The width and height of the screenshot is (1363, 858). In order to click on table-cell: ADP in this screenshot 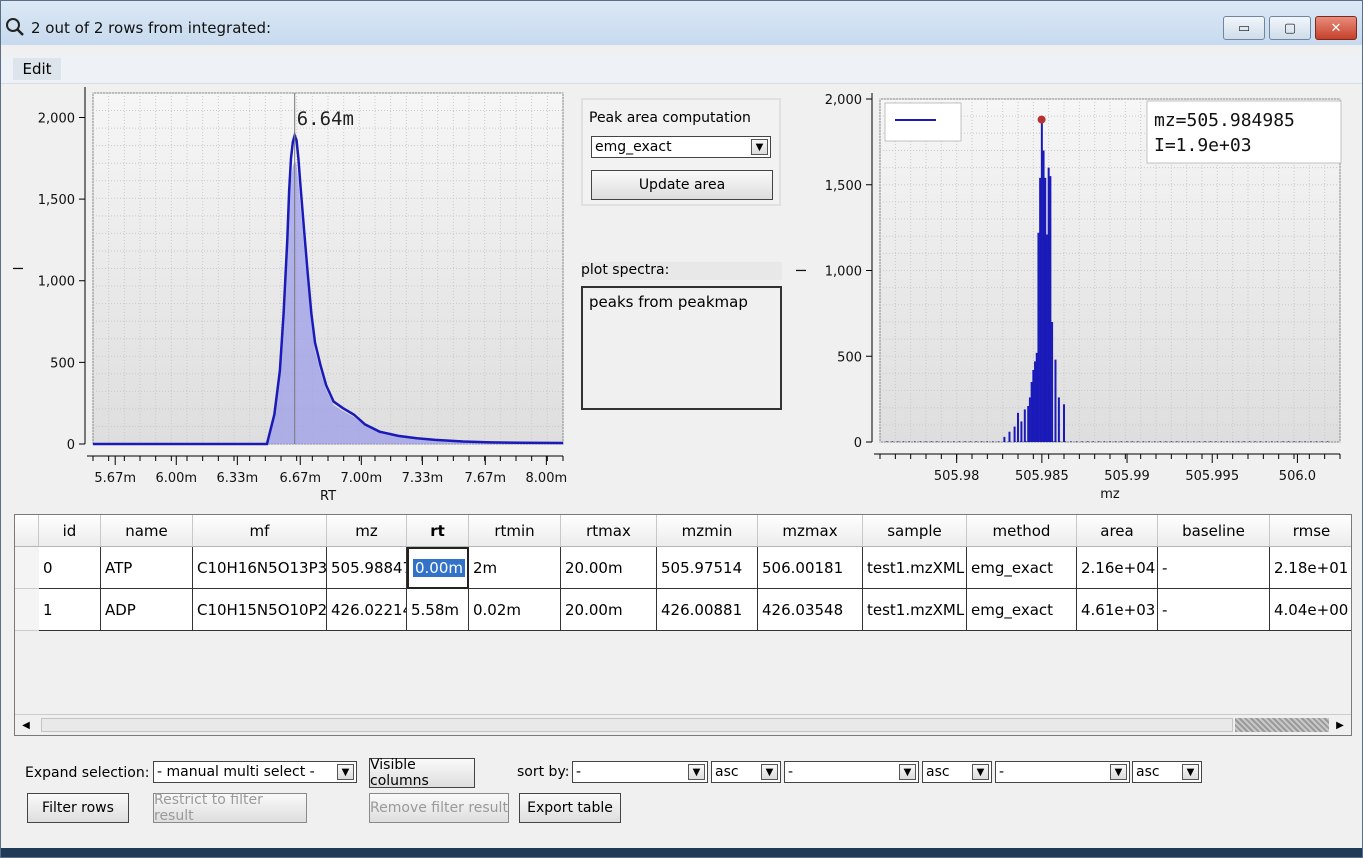, I will do `click(147, 610)`.